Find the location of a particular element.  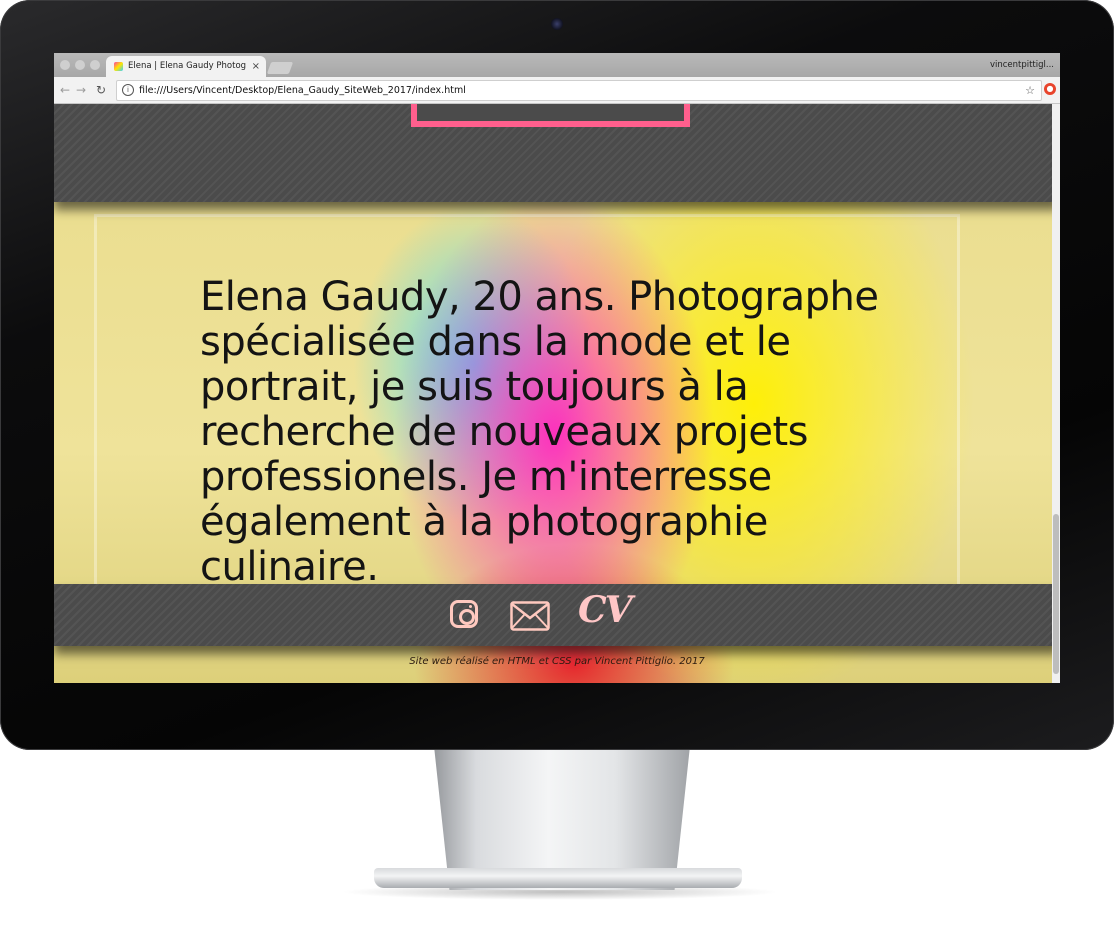

favicon-icon is located at coordinates (118, 66).